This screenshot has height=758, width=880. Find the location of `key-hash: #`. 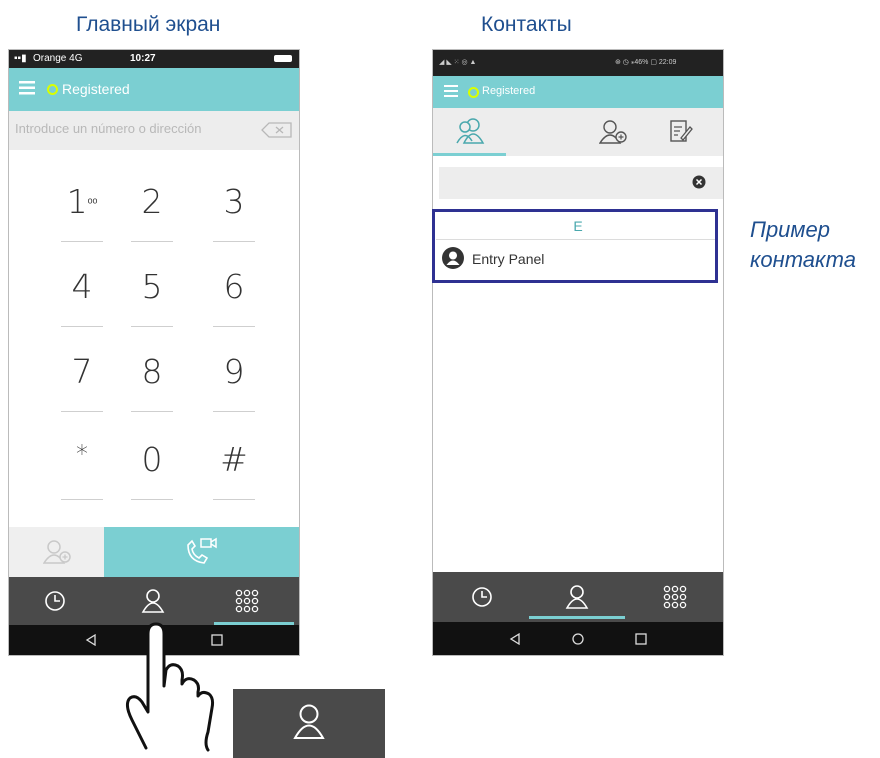

key-hash: # is located at coordinates (234, 470).